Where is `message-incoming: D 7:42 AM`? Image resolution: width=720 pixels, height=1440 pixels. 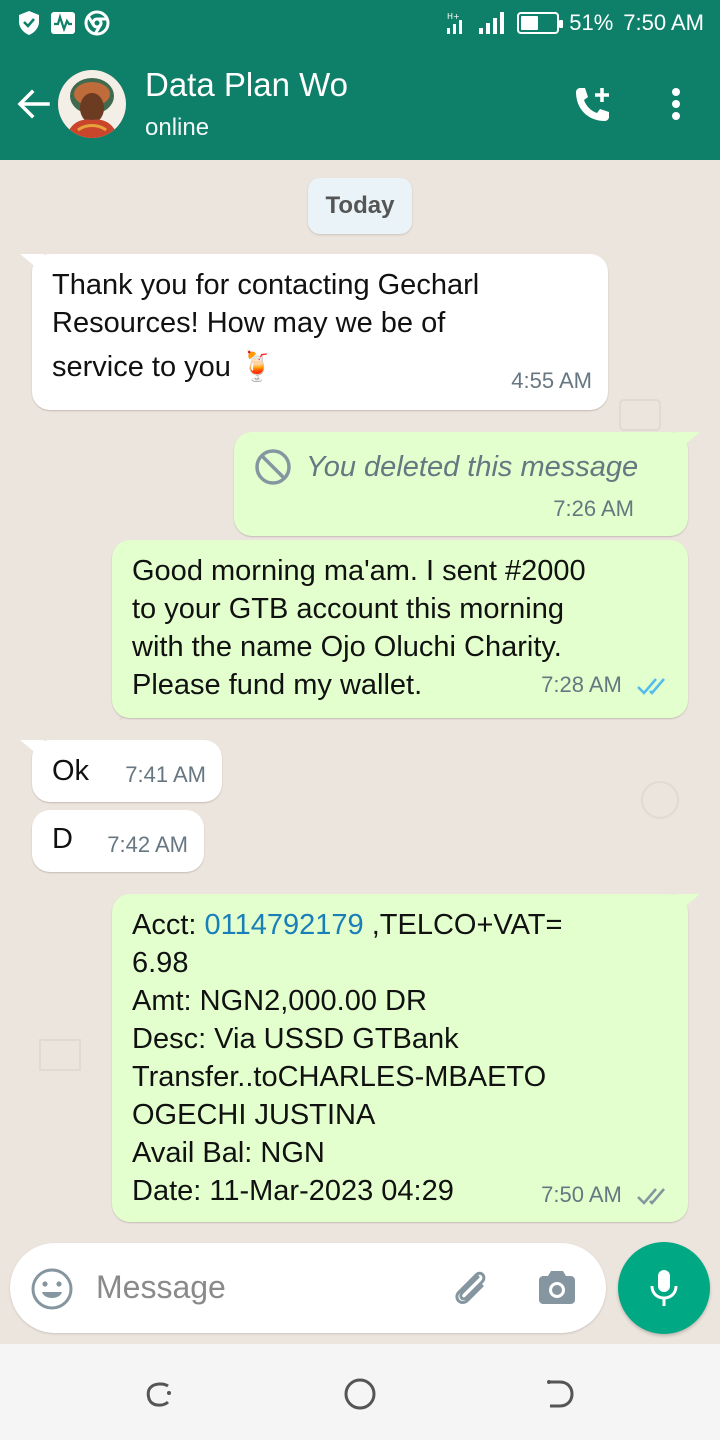
message-incoming: D 7:42 AM is located at coordinates (118, 841).